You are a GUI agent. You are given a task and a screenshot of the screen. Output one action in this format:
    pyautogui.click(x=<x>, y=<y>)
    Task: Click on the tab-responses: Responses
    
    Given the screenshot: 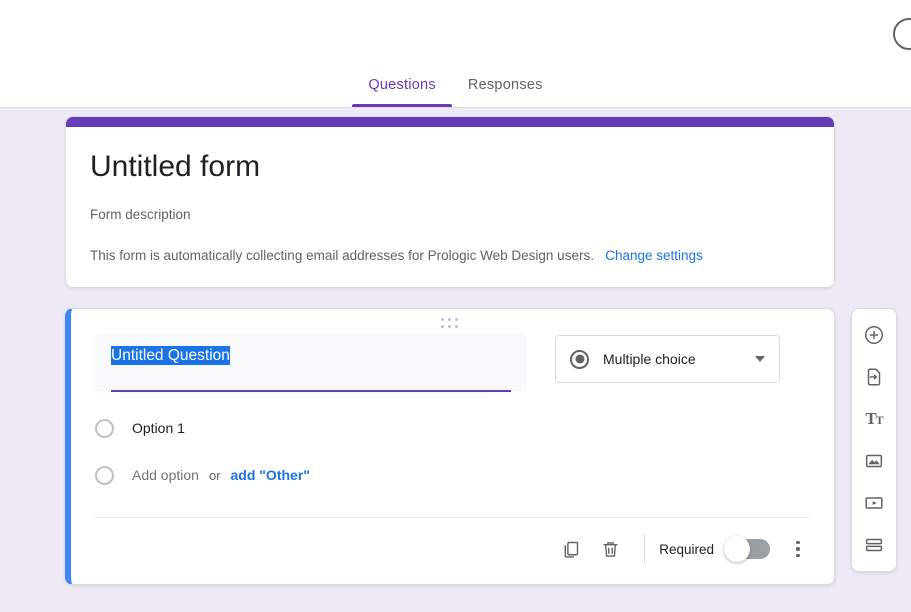 What is the action you would take?
    pyautogui.click(x=505, y=92)
    